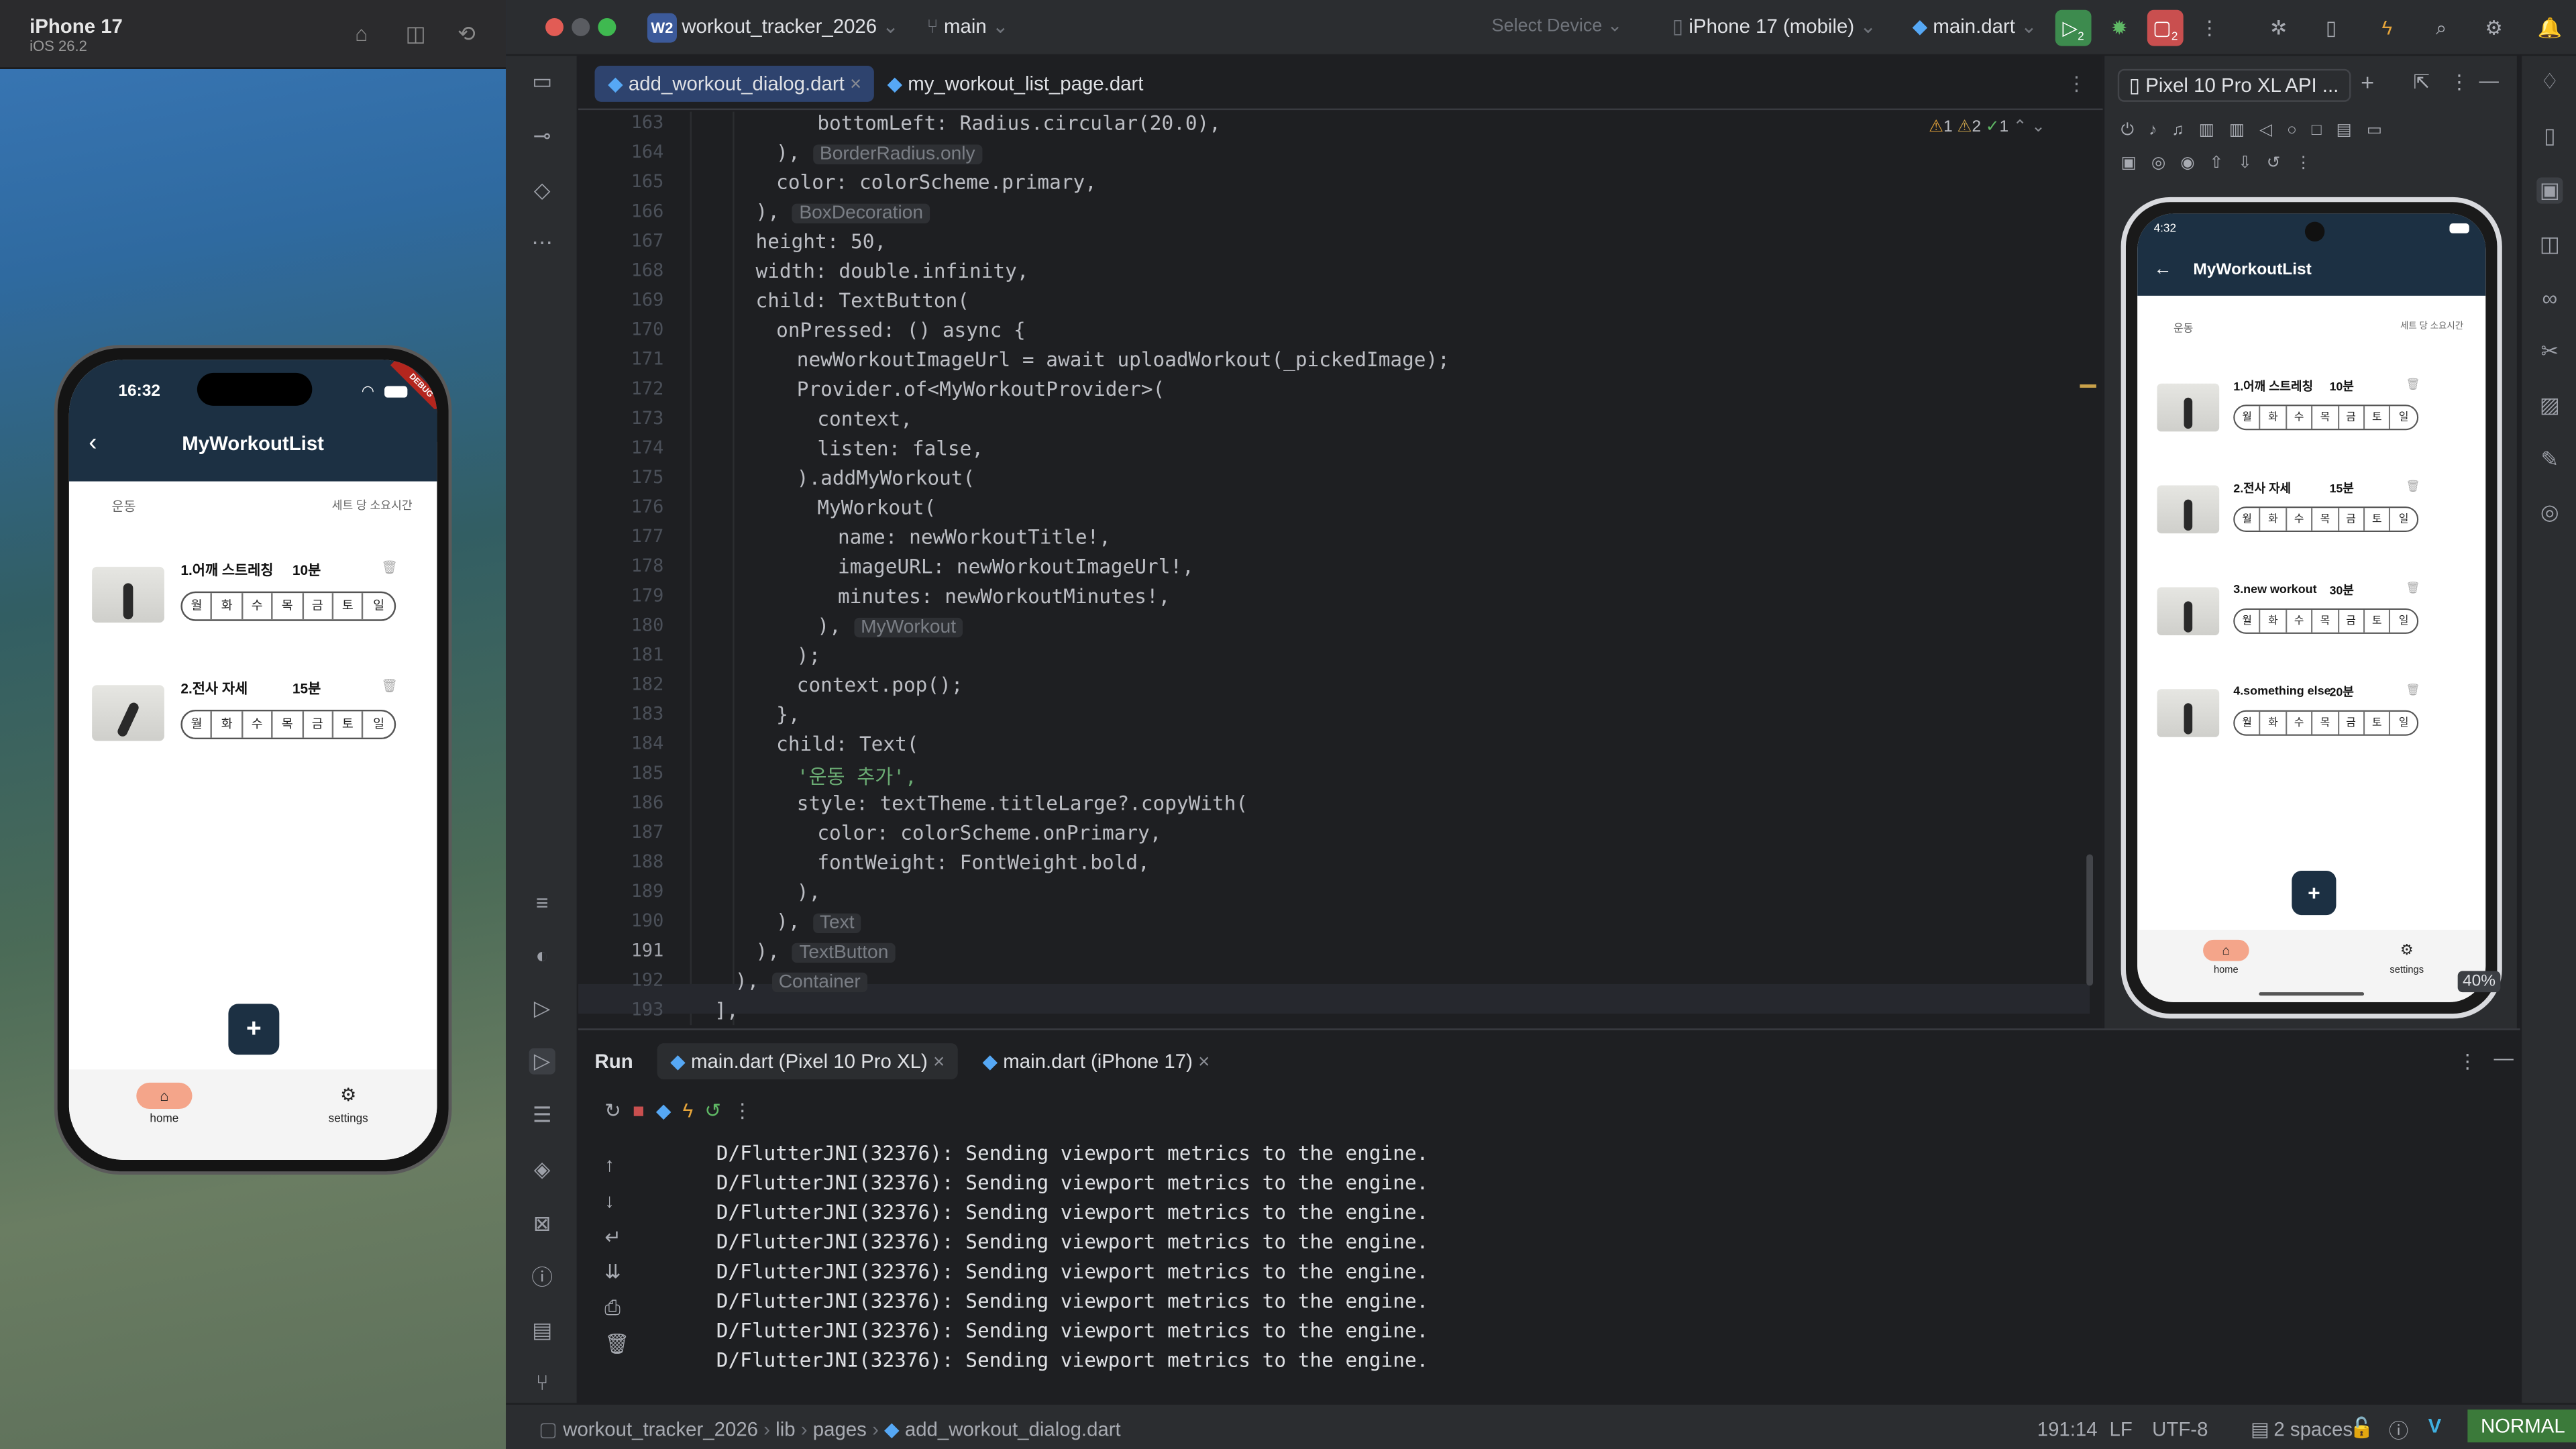  Describe the element at coordinates (1774, 26) in the screenshot. I see `device-selector: ▯ iPhone 17 (mobile) ⌄` at that location.